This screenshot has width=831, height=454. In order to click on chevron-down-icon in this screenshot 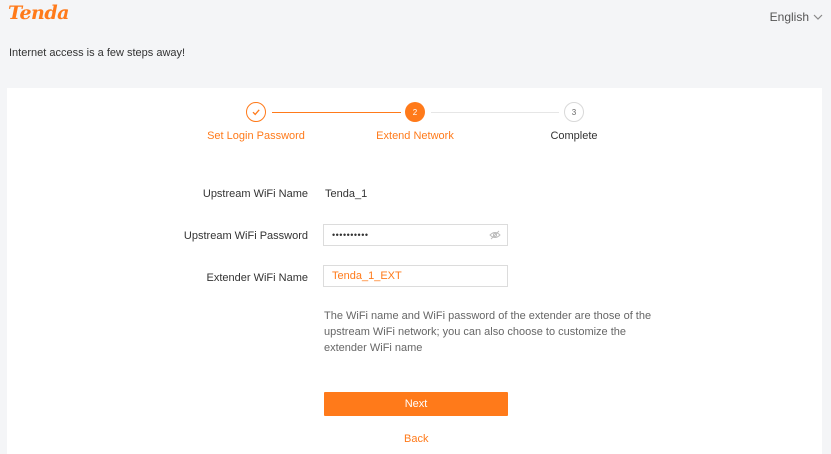, I will do `click(818, 17)`.